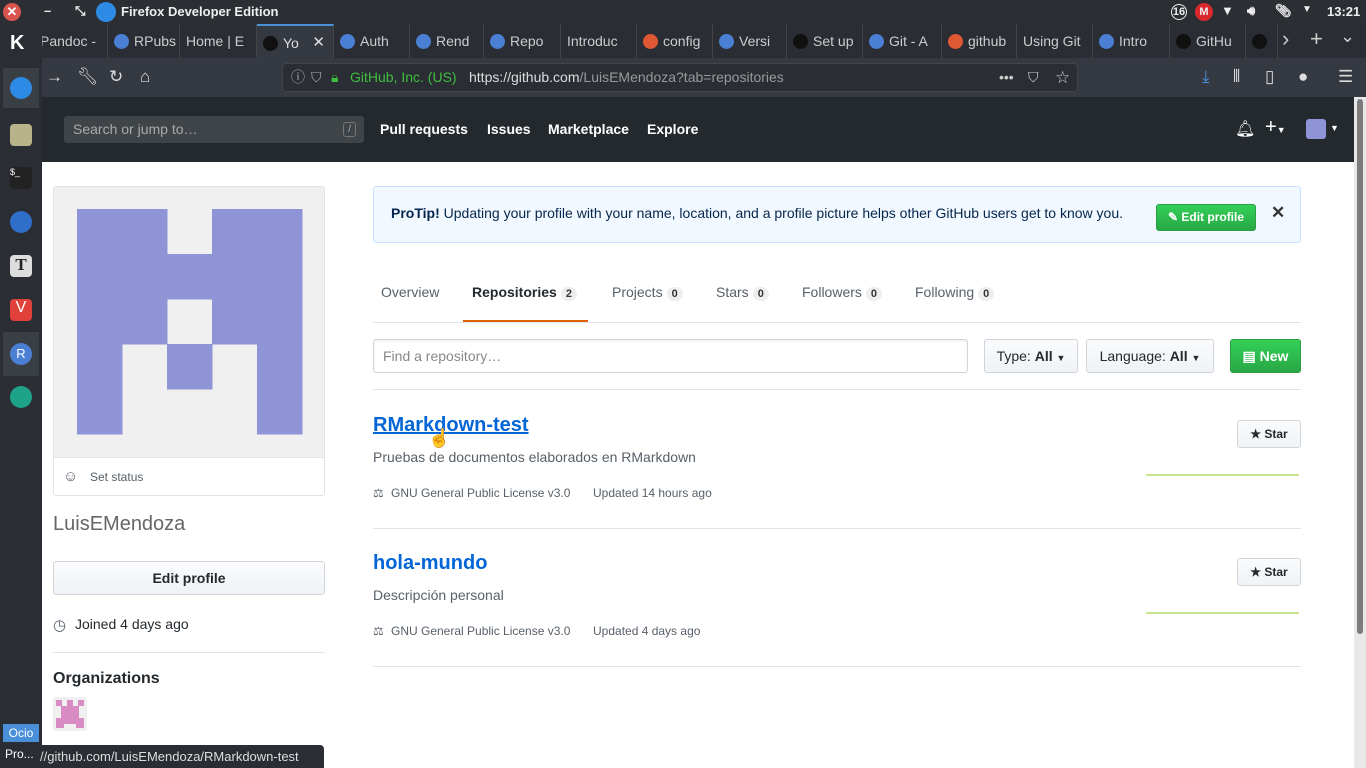 This screenshot has height=768, width=1366. What do you see at coordinates (189, 578) in the screenshot?
I see `edit-profile-button: Edit profile` at bounding box center [189, 578].